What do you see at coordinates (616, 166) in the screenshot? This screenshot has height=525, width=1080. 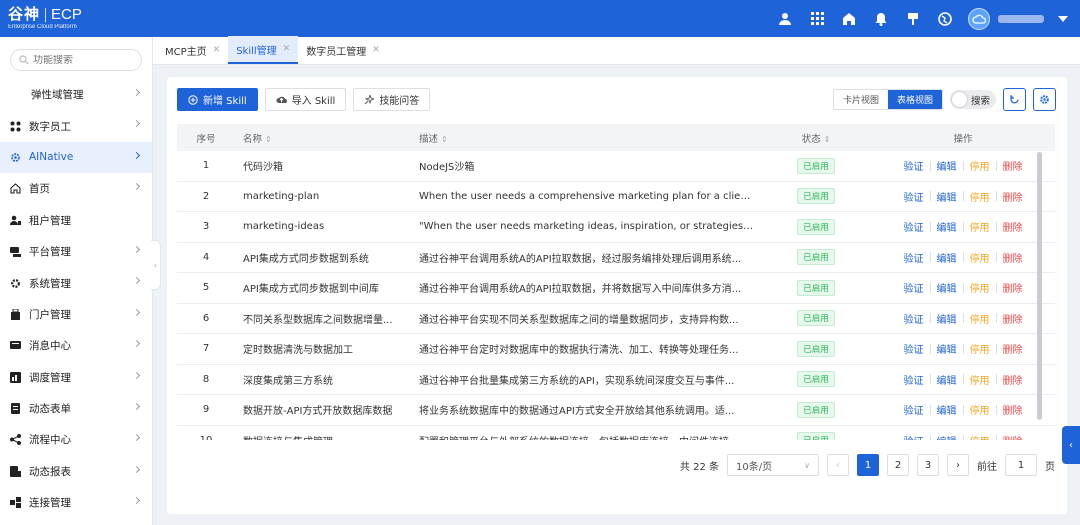 I see `table-row: 1 代码沙箱 NodeJS沙箱 已启用 验证 编辑 停用 删除` at bounding box center [616, 166].